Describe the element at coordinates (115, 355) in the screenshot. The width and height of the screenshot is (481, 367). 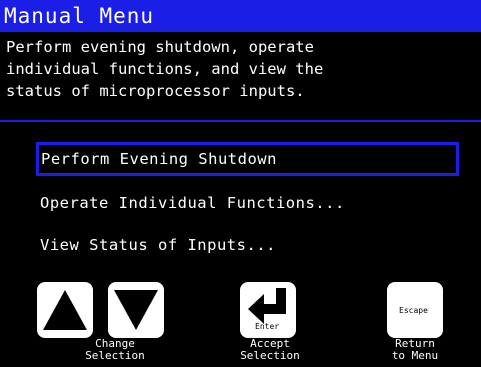
I see `change-caption-line-2: Selection` at that location.